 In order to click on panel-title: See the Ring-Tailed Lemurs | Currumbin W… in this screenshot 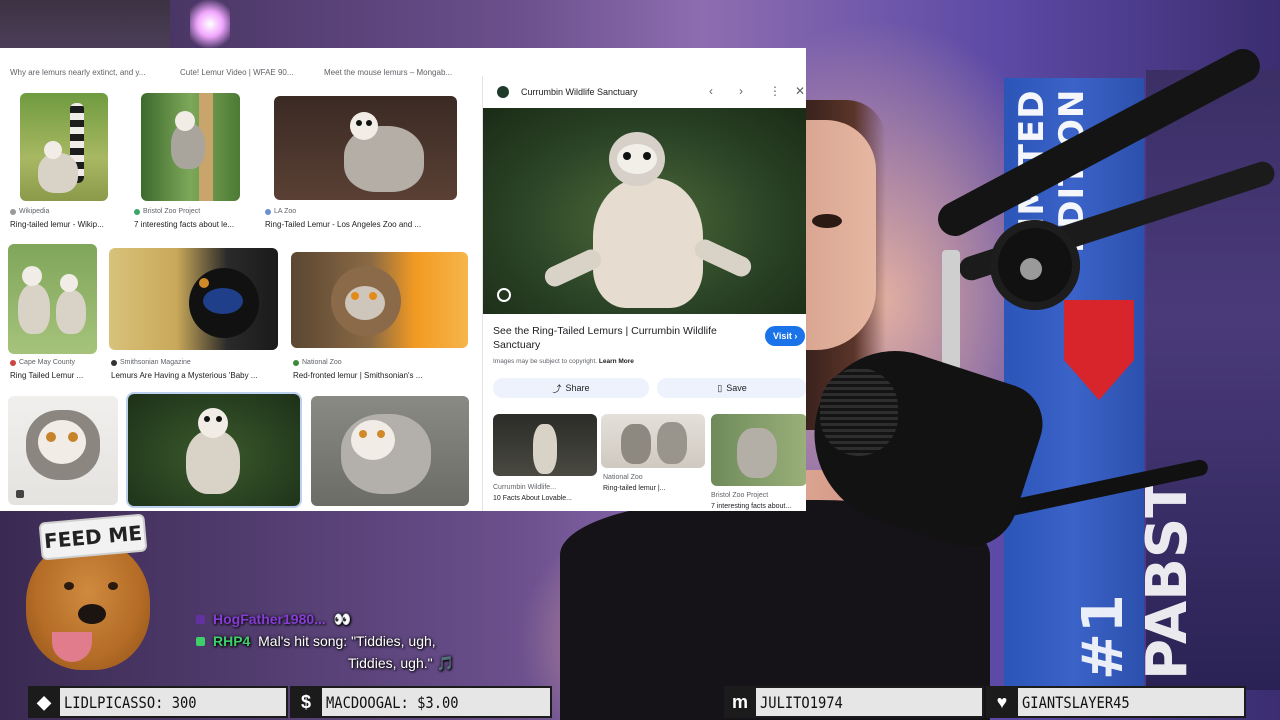, I will do `click(618, 338)`.